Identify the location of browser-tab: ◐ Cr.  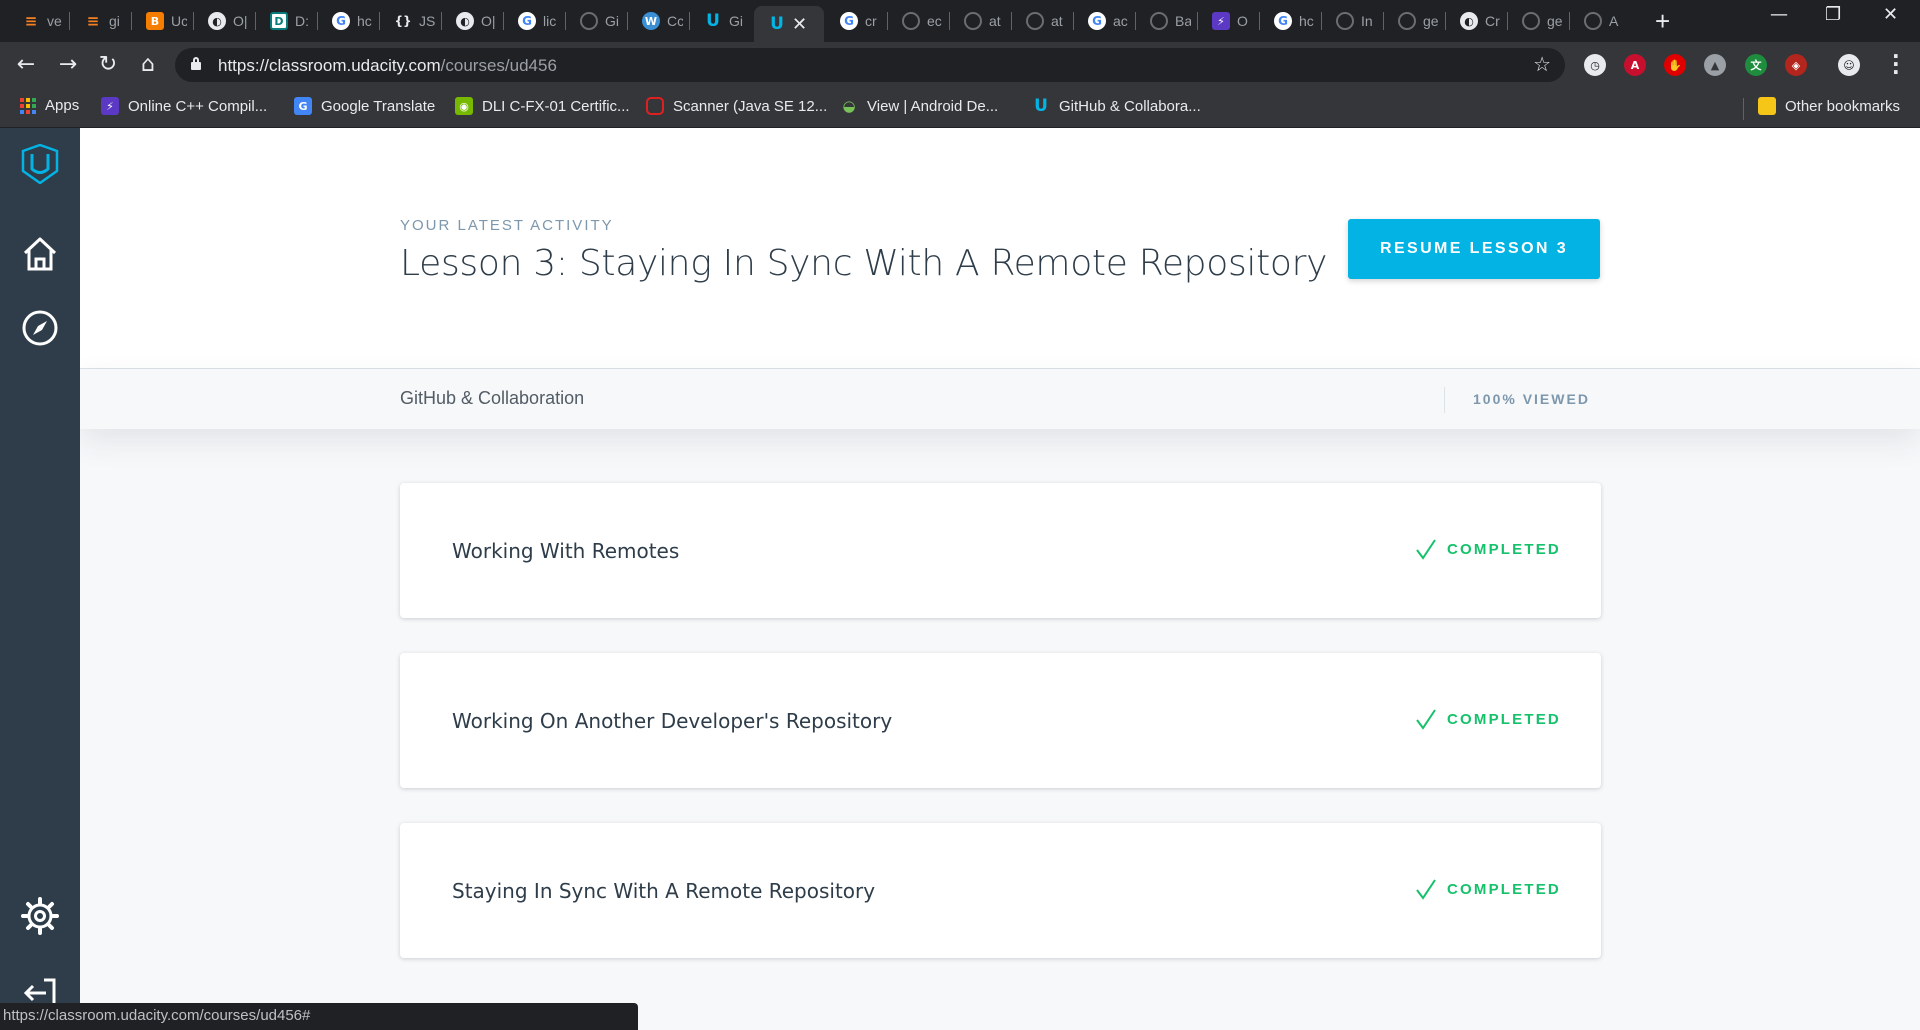
(1477, 21).